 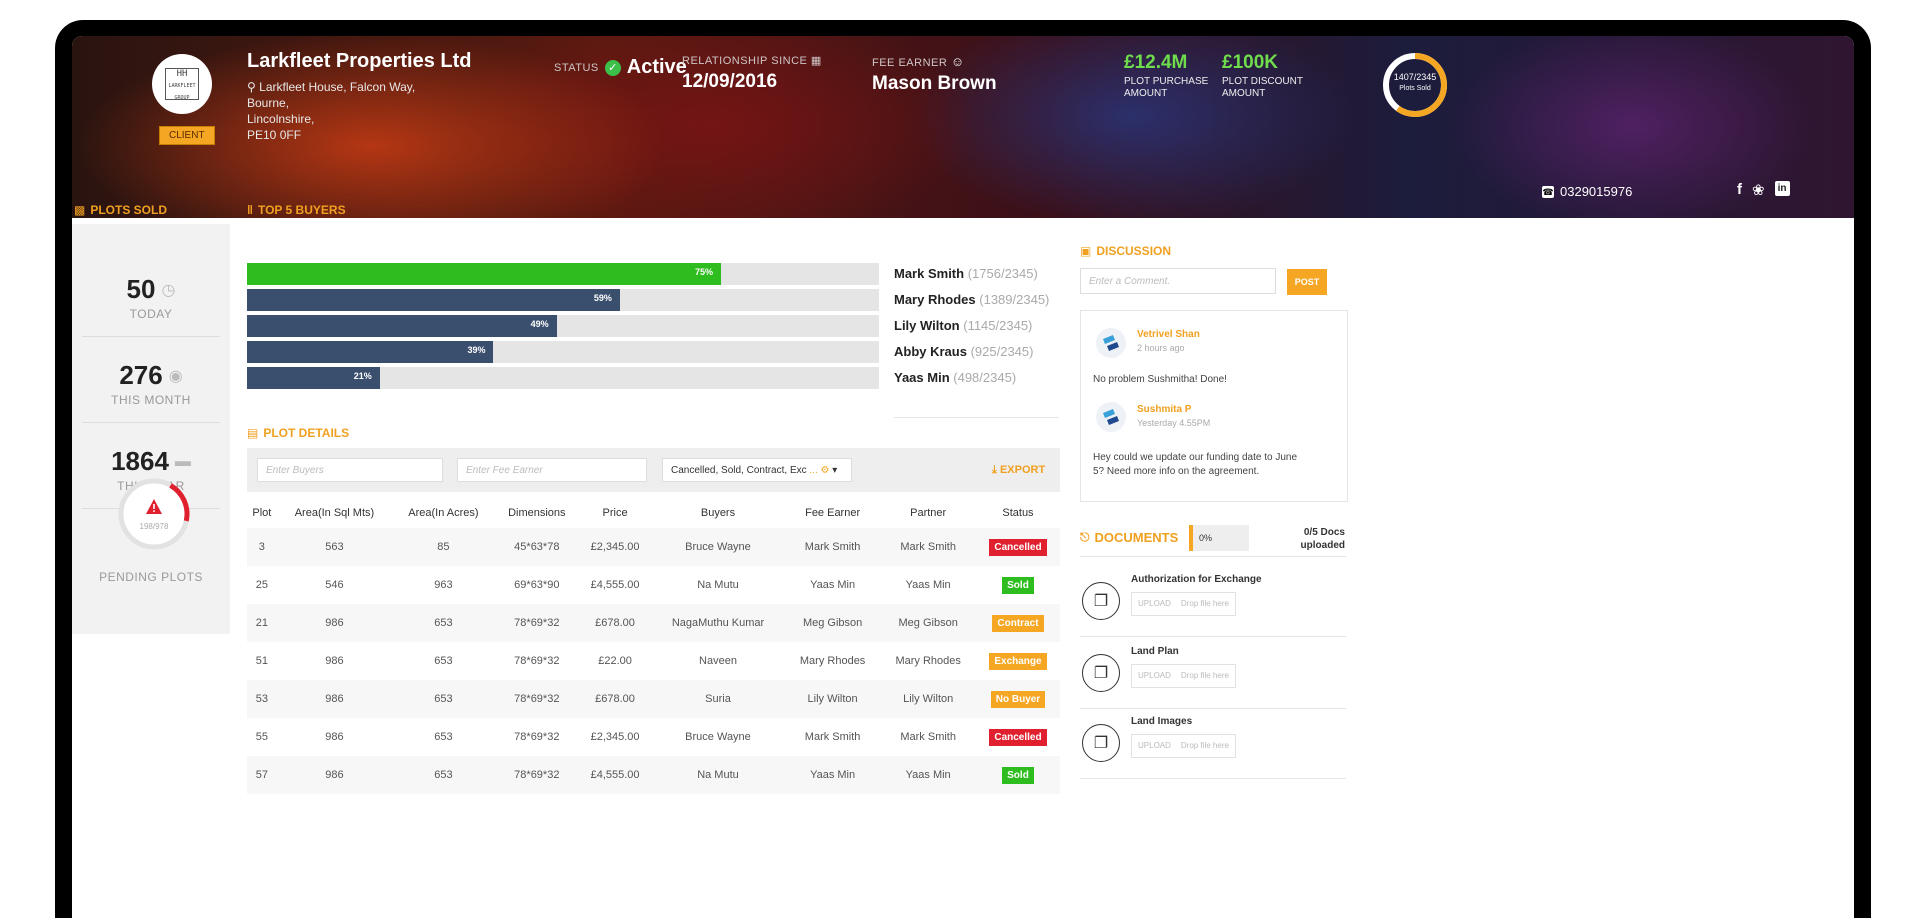 I want to click on export-button: ⤓ EXPORT, so click(x=1018, y=470).